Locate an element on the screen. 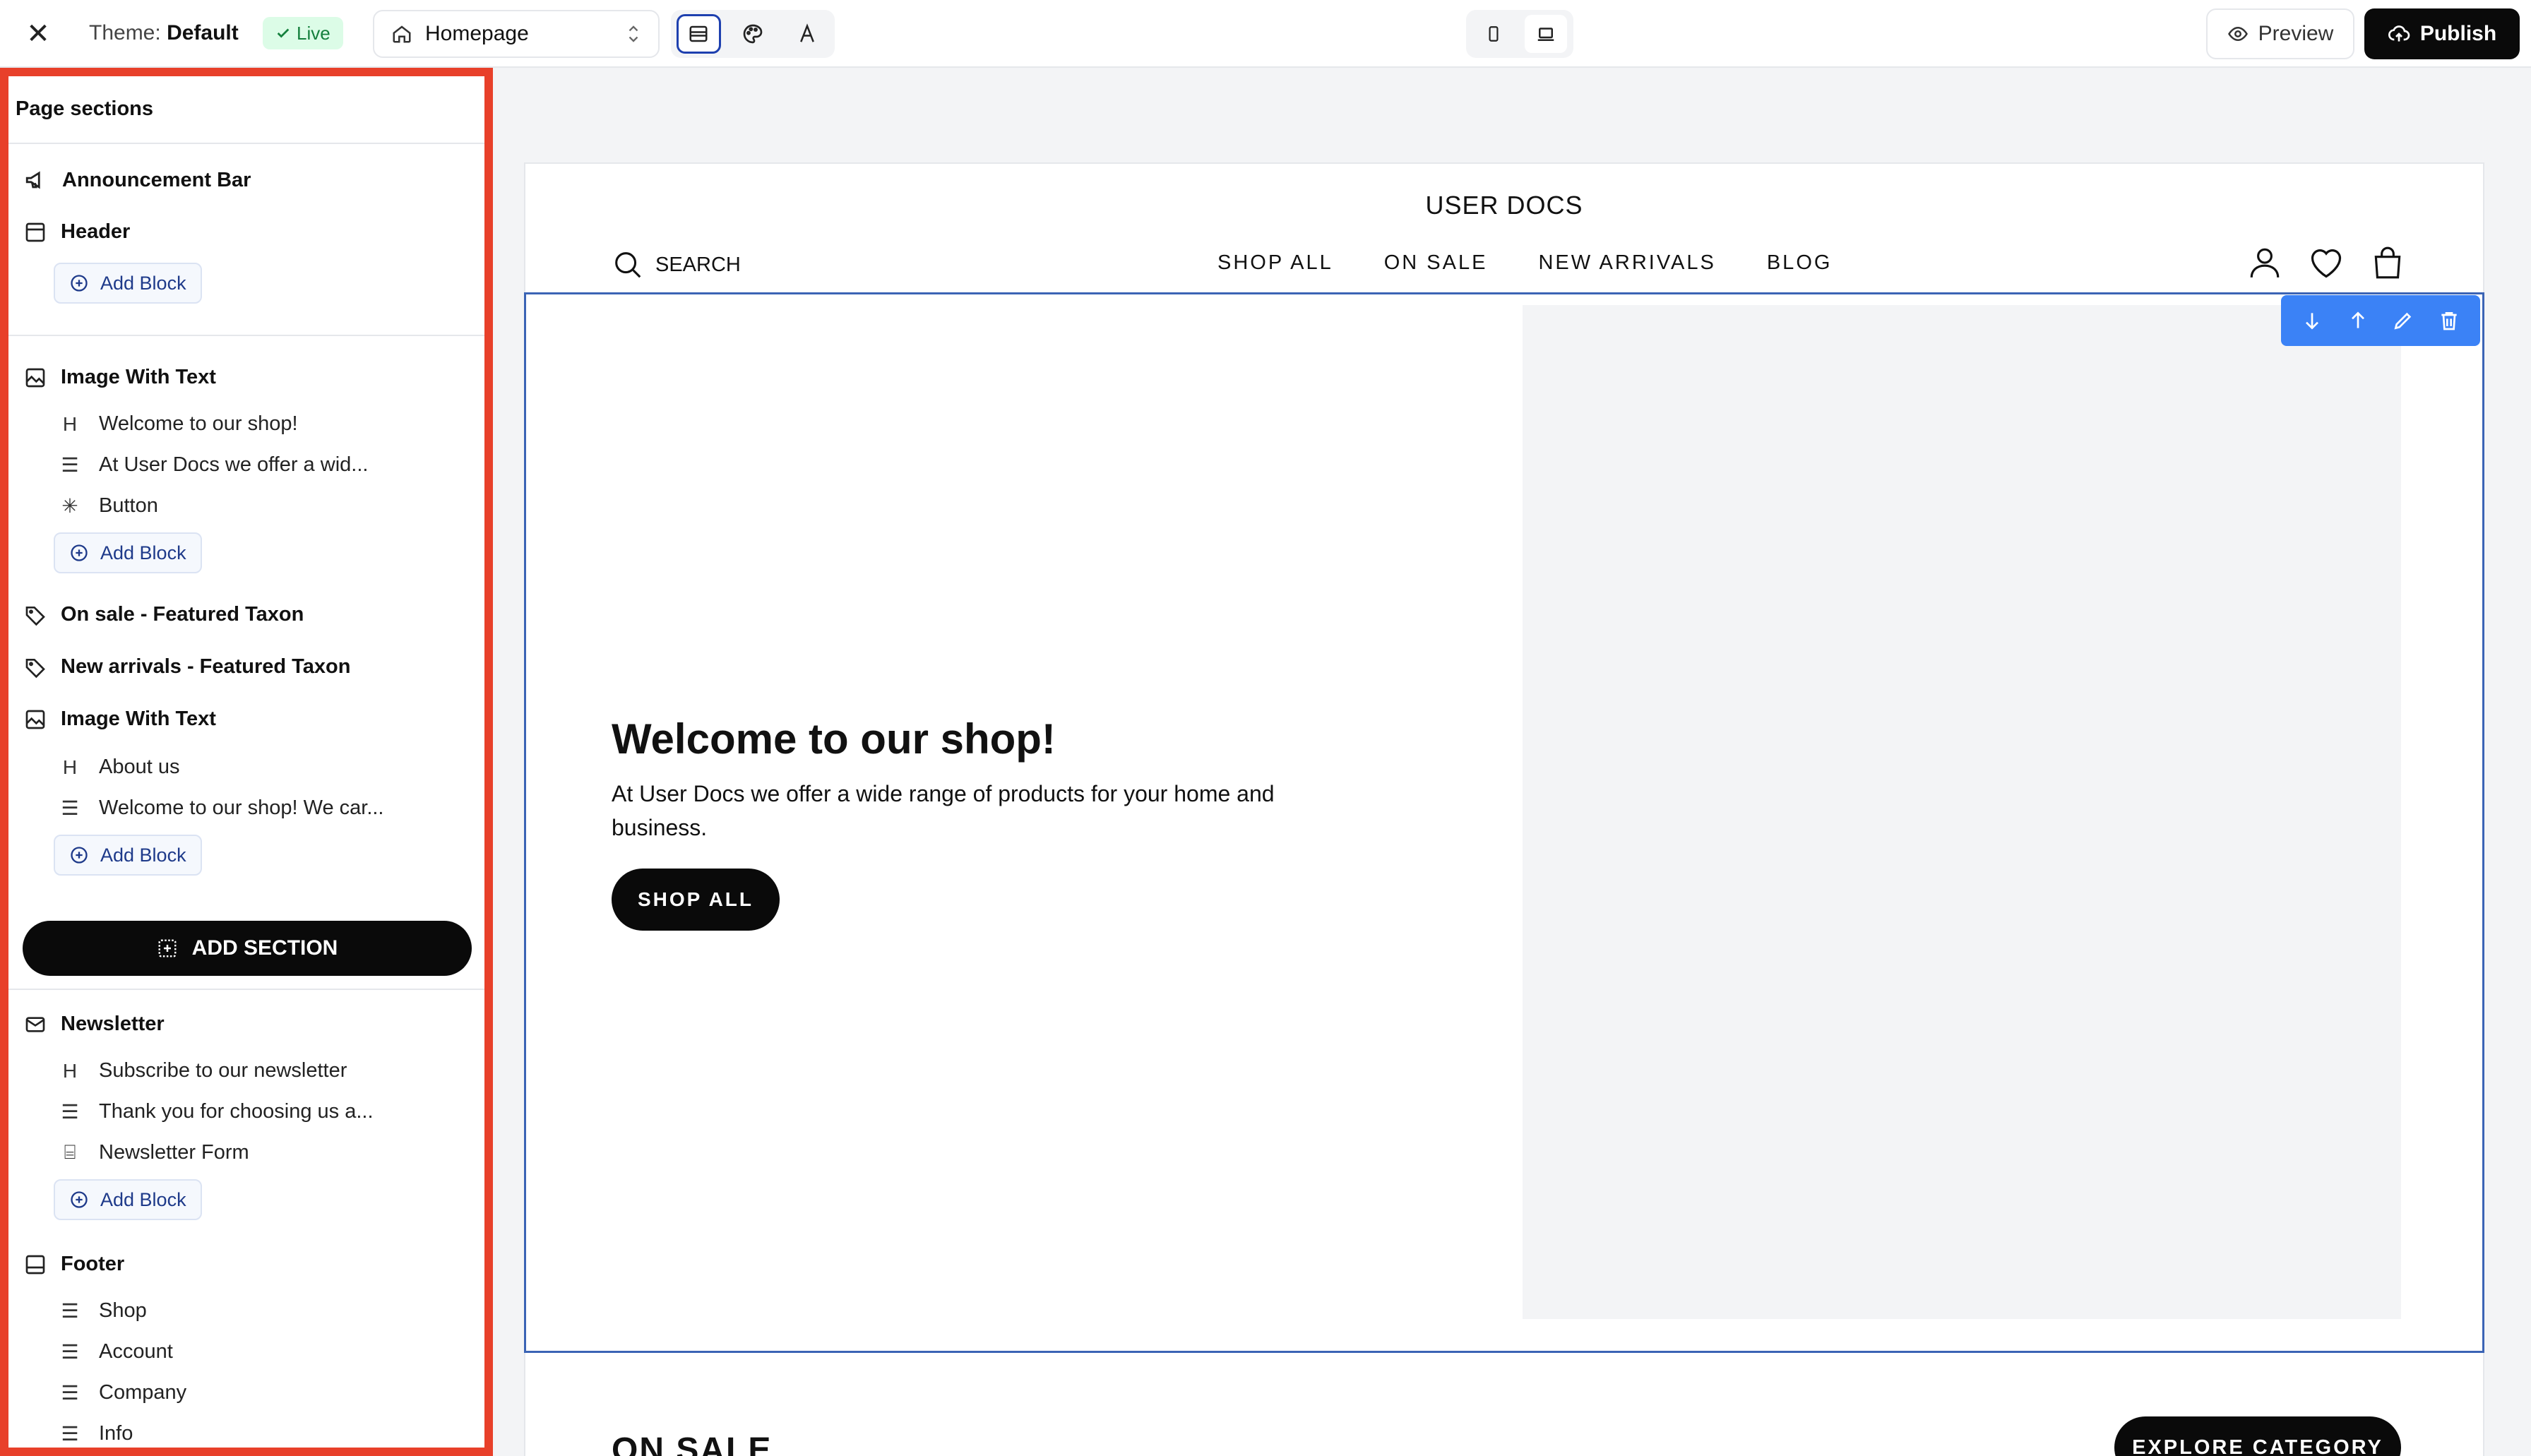  block-menu: ☰ Info is located at coordinates (96, 1433).